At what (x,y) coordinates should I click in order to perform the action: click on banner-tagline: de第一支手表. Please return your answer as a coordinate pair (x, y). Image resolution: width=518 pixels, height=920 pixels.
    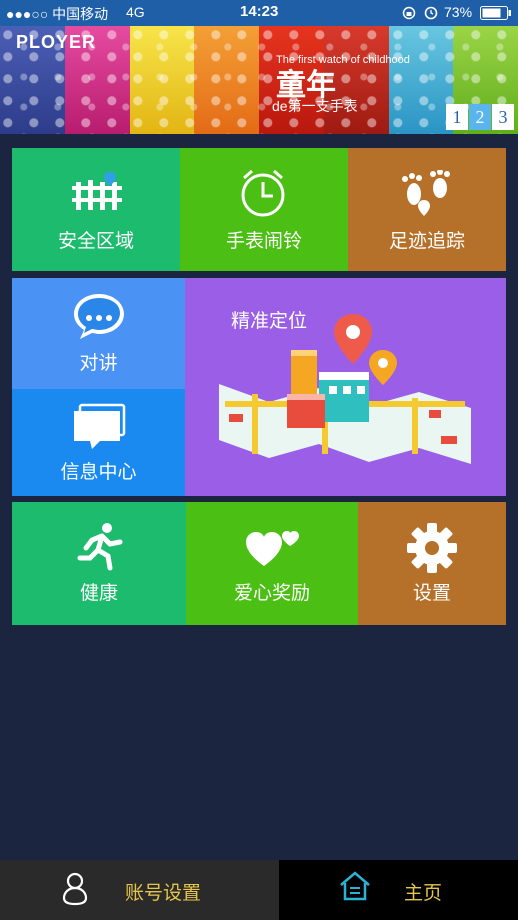
    Looking at the image, I should click on (315, 106).